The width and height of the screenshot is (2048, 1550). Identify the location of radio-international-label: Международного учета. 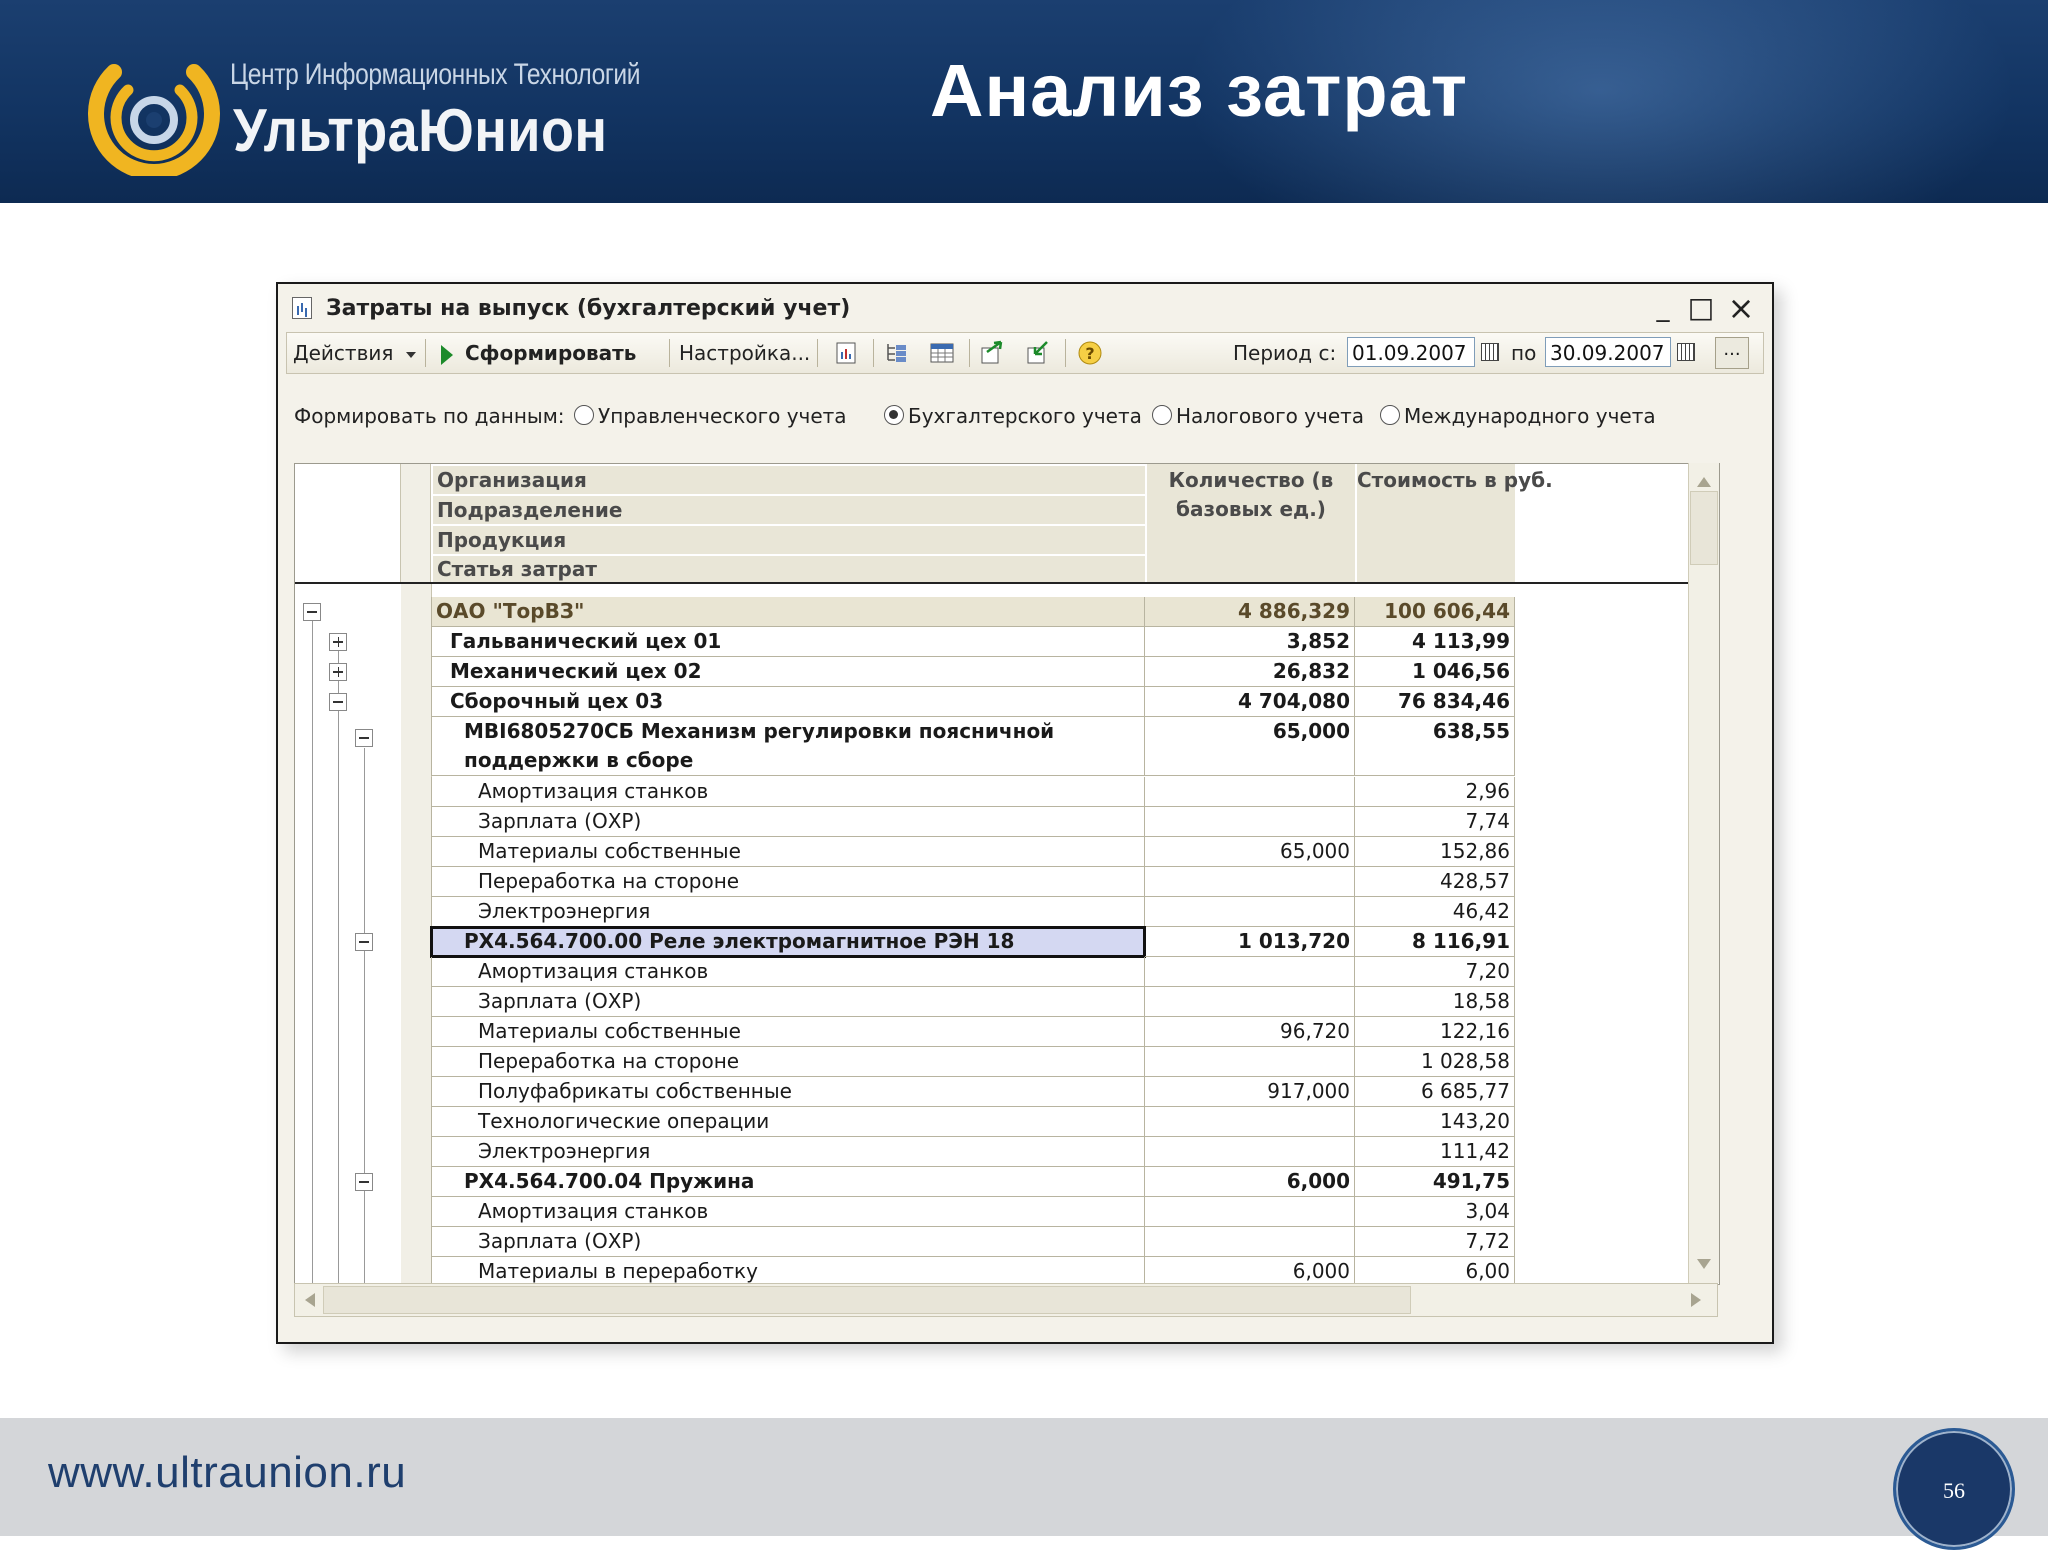
(1530, 416).